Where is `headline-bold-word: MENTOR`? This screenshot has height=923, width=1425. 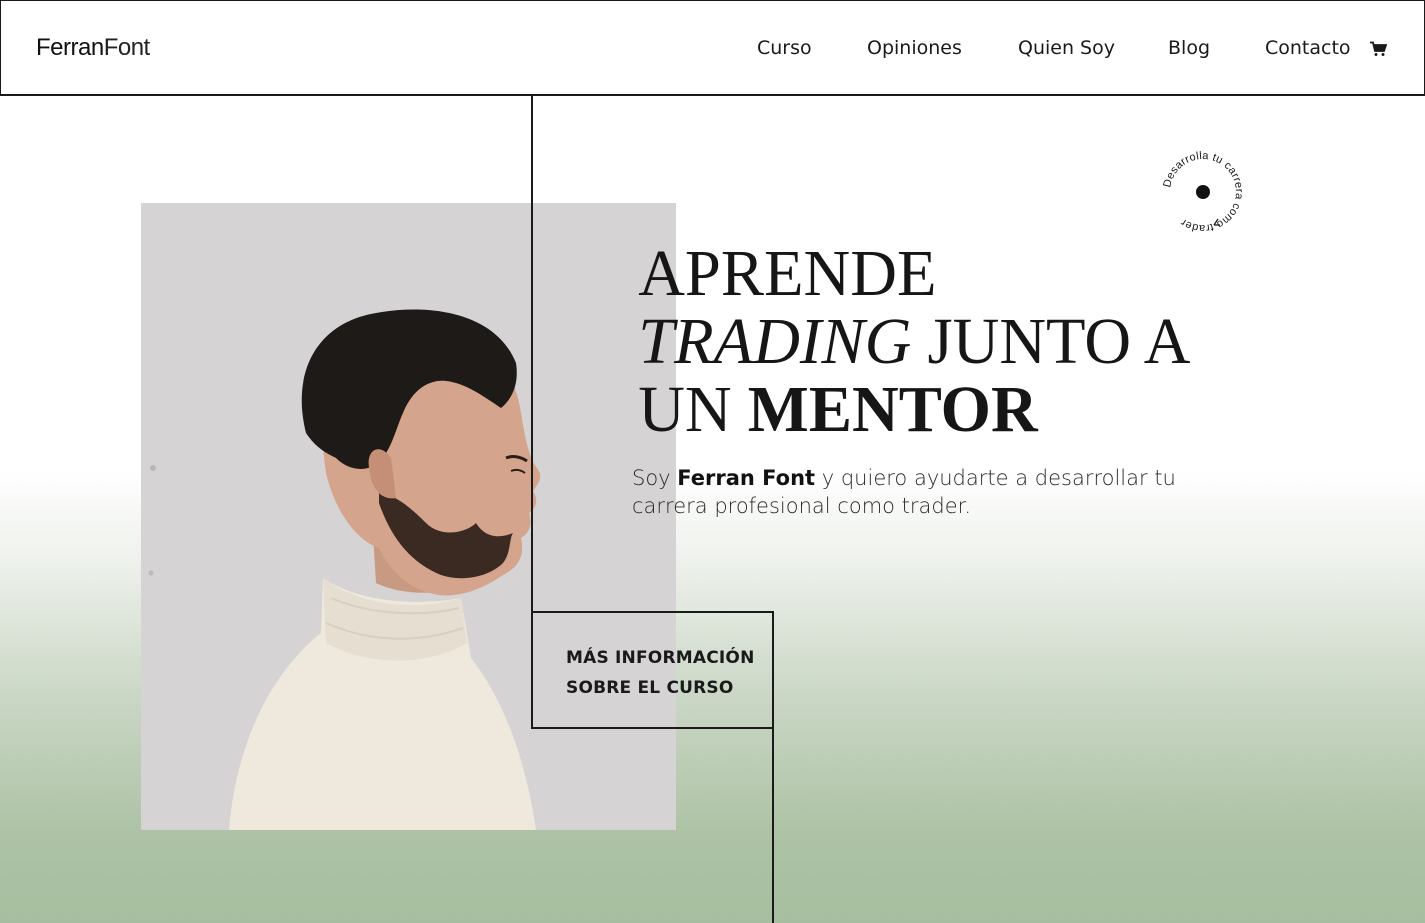 headline-bold-word: MENTOR is located at coordinates (892, 409).